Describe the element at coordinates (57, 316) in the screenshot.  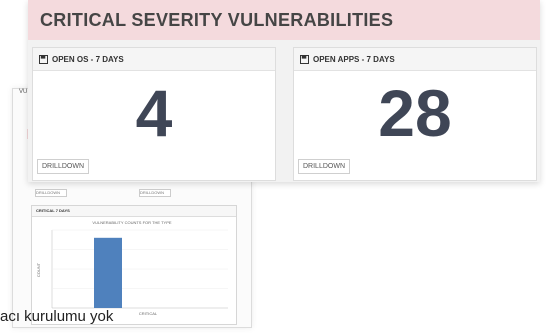
I see `caption-text: acı kurulumu yok` at that location.